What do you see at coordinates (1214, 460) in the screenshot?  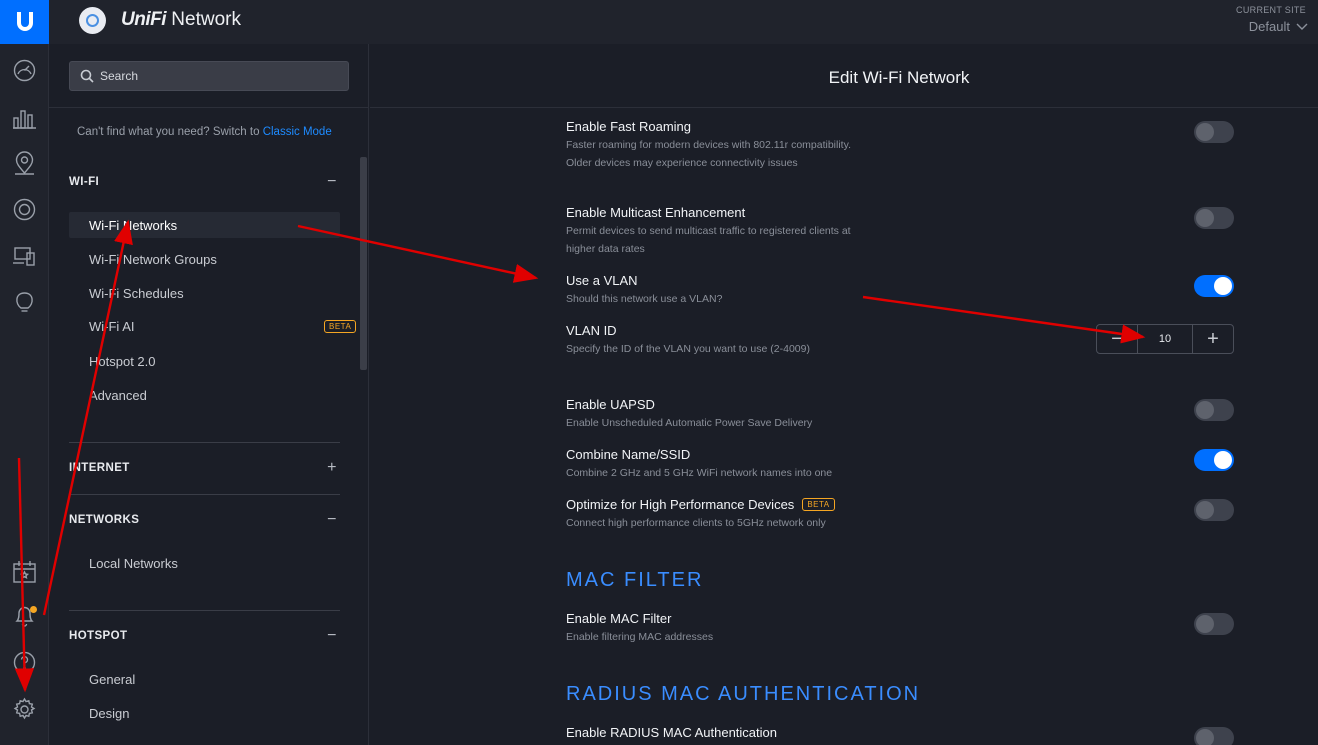 I see `combine-ssid-toggle` at bounding box center [1214, 460].